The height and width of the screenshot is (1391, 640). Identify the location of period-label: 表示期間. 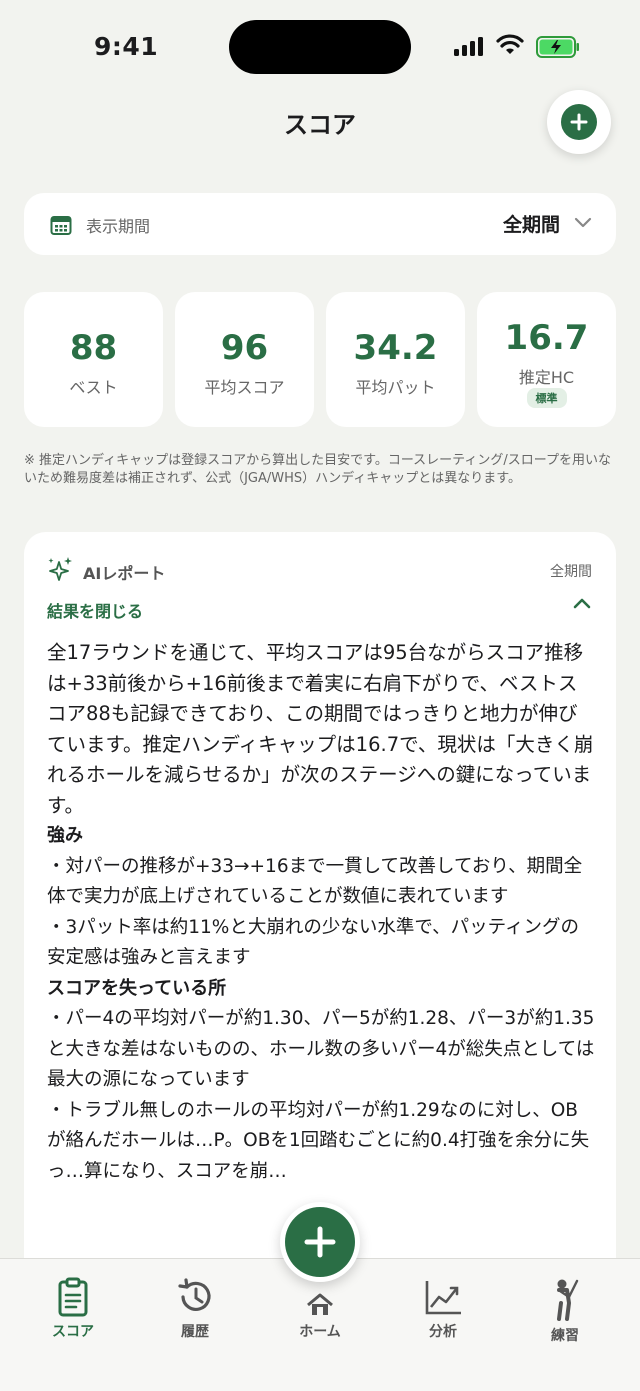
(118, 226).